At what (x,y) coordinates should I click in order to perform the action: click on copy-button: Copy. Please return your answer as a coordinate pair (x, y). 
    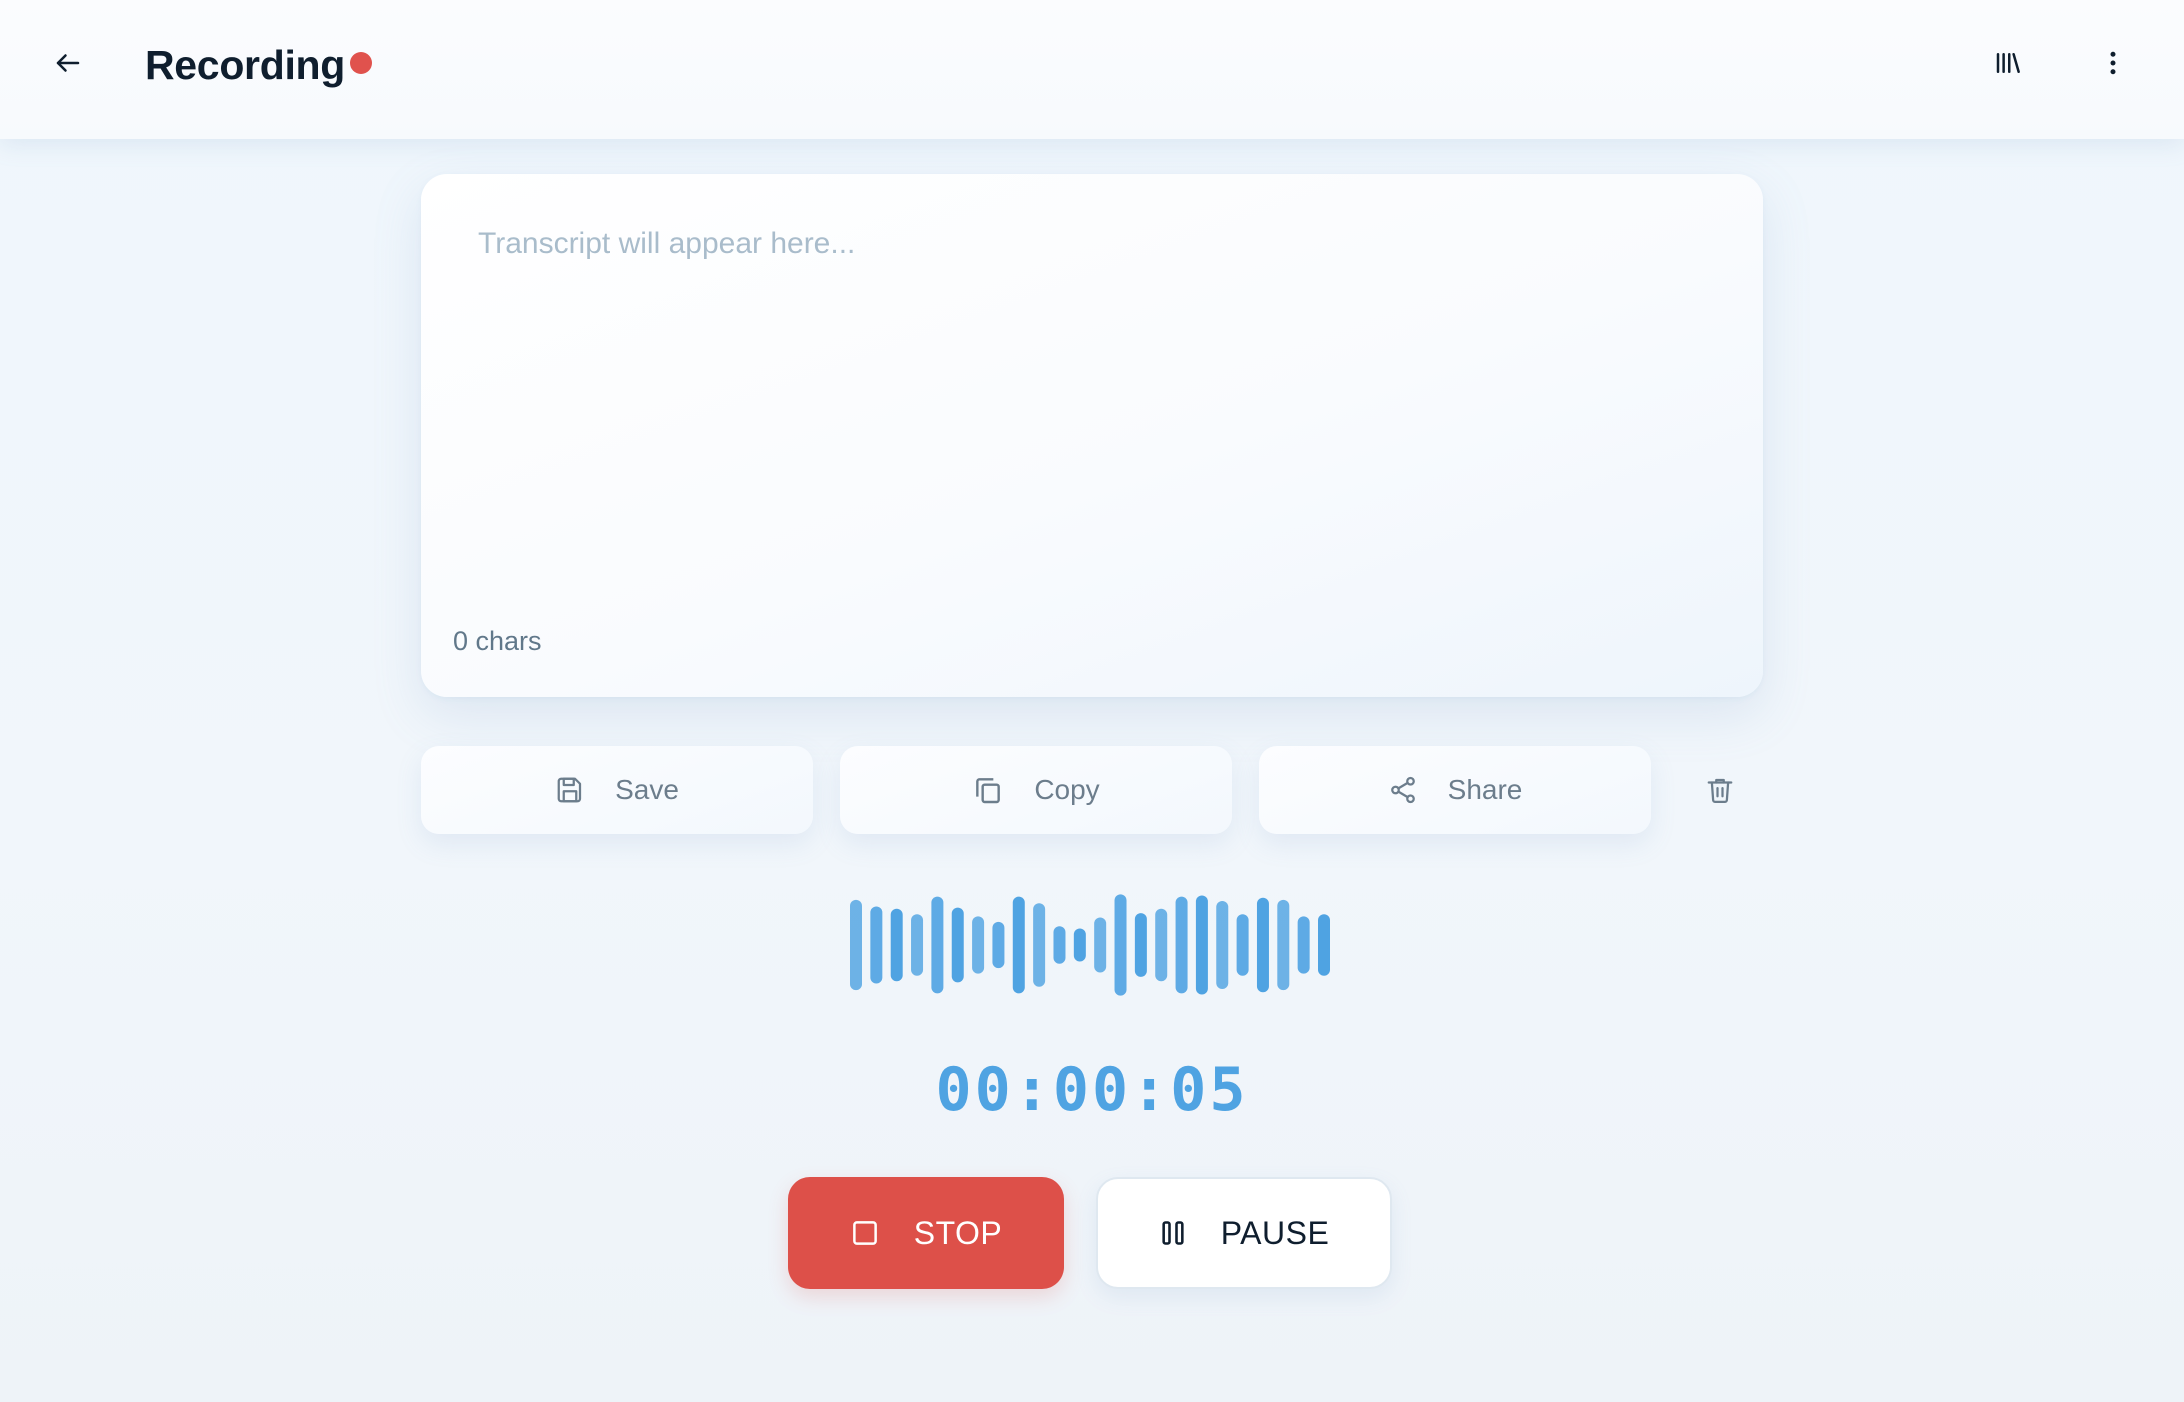
    Looking at the image, I should click on (1036, 790).